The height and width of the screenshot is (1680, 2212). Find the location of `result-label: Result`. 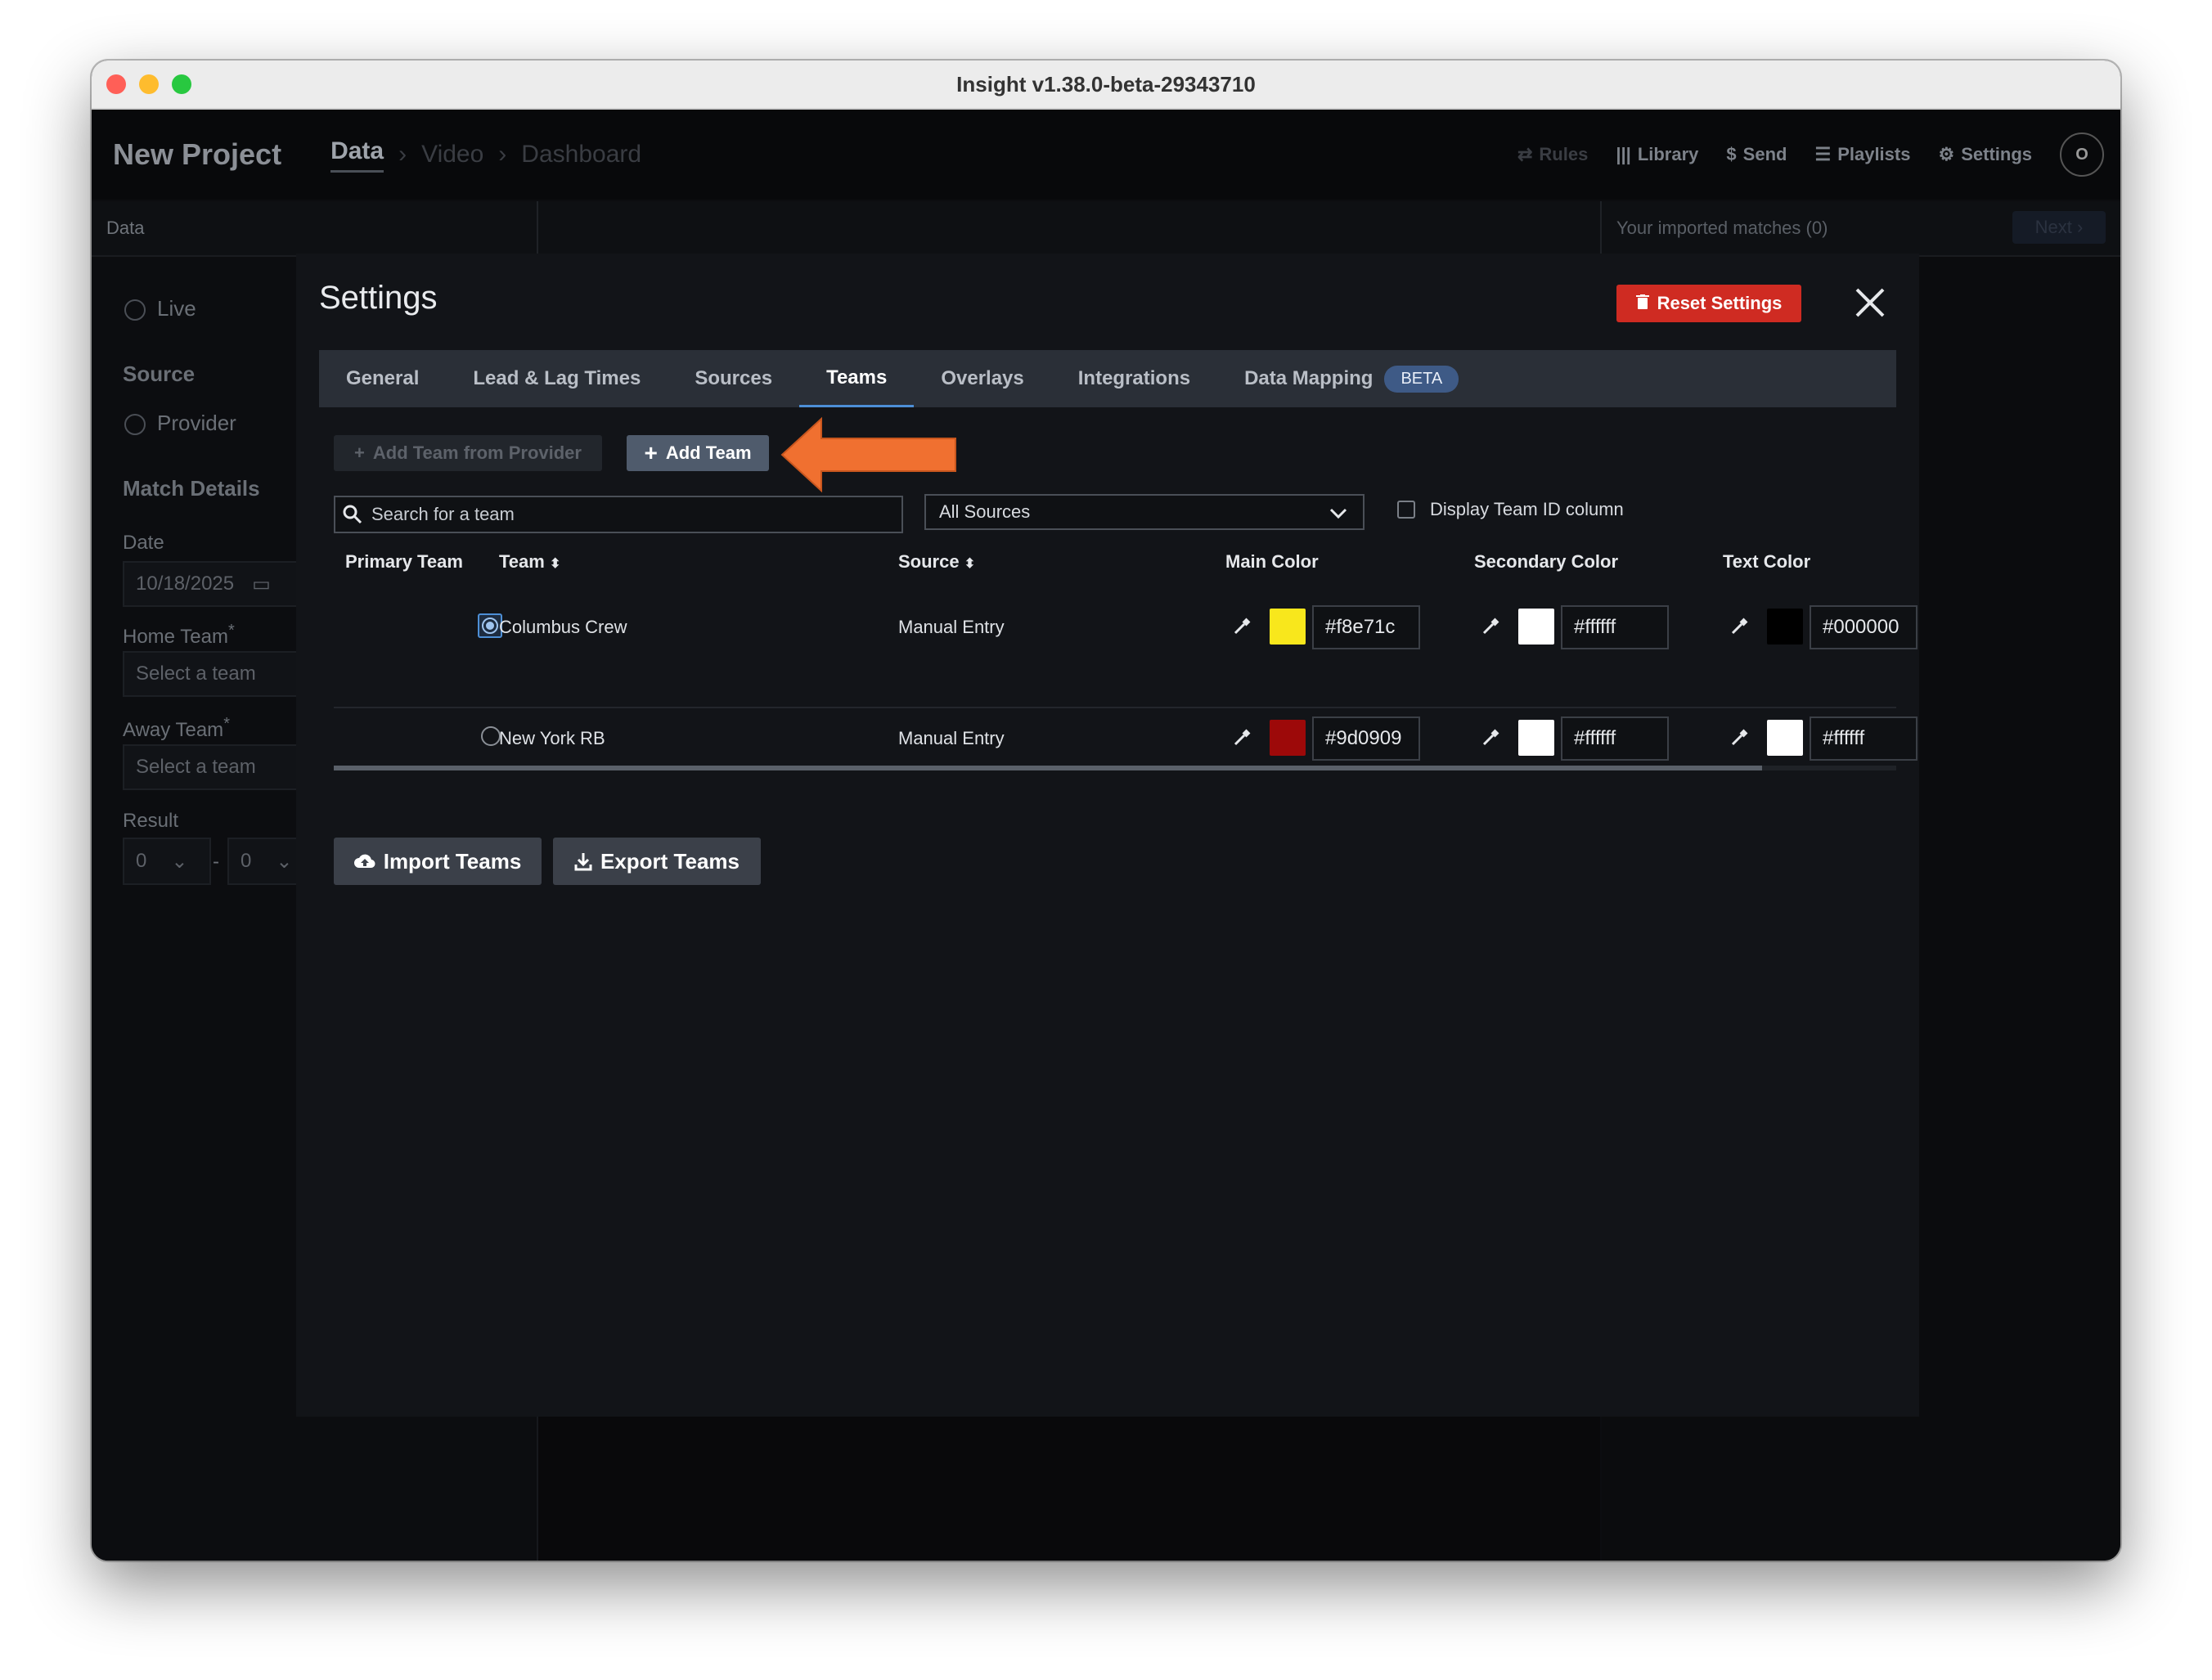

result-label: Result is located at coordinates (151, 821).